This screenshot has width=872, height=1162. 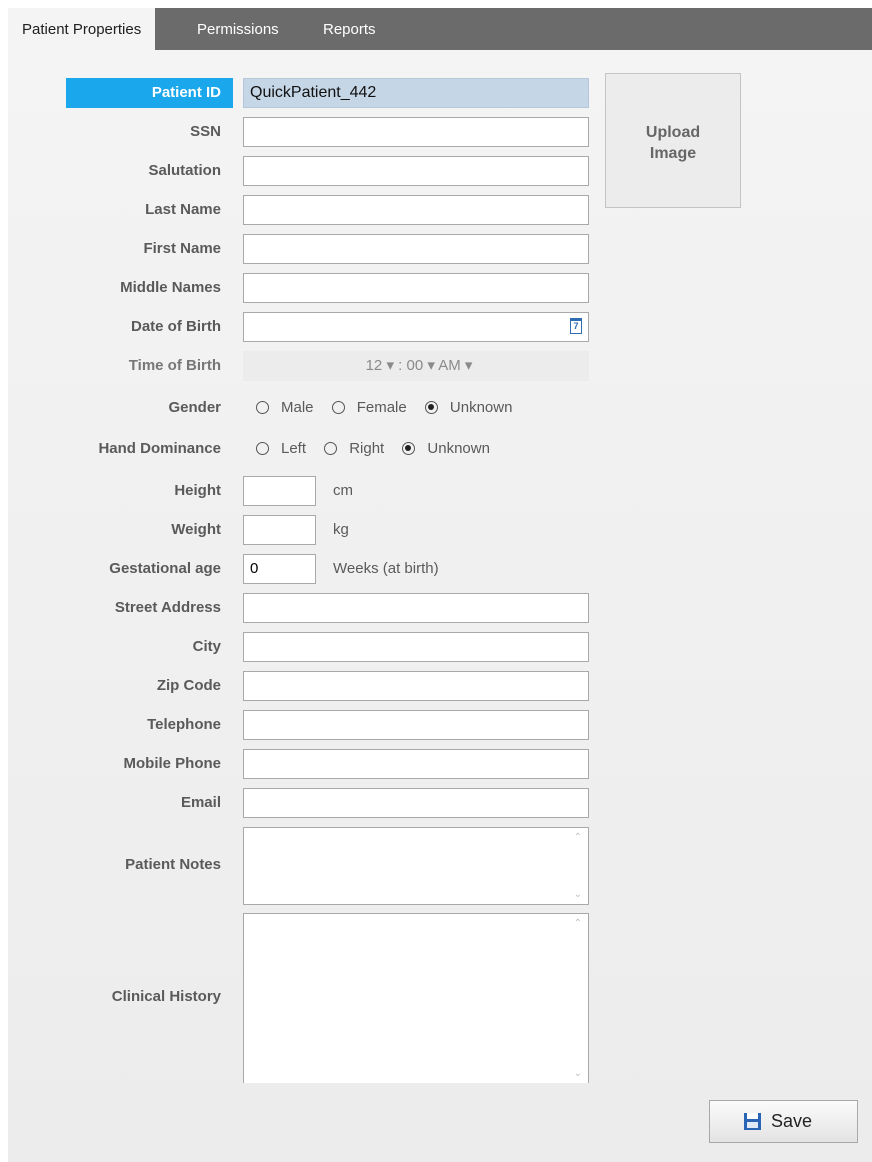 What do you see at coordinates (166, 996) in the screenshot?
I see `clinical-history-label: Clinical History` at bounding box center [166, 996].